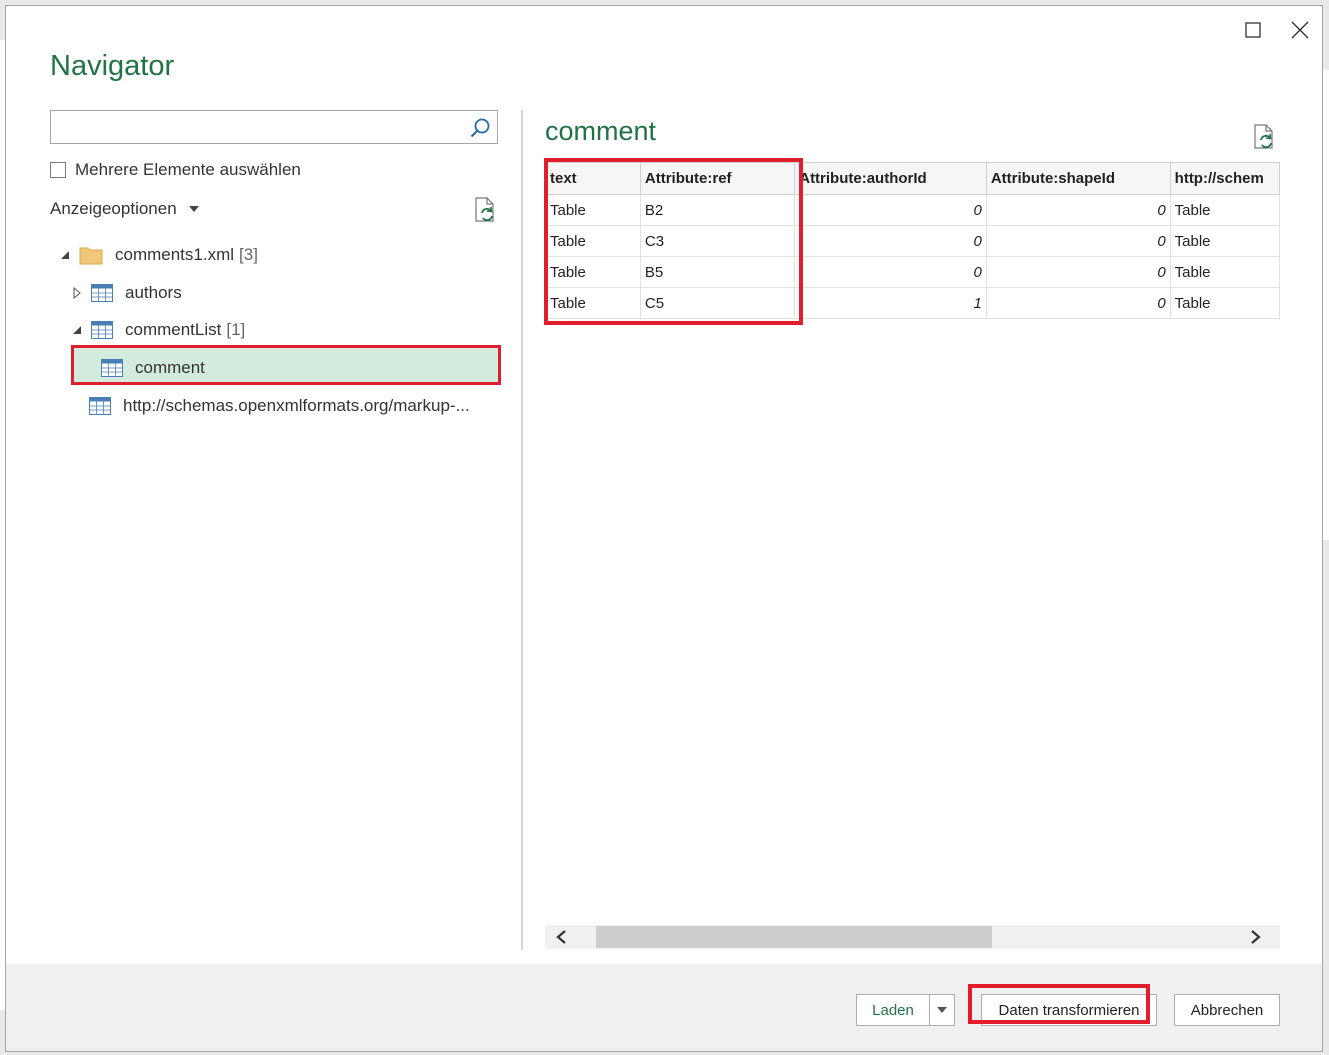 The image size is (1329, 1055). I want to click on panel-splitter, so click(522, 530).